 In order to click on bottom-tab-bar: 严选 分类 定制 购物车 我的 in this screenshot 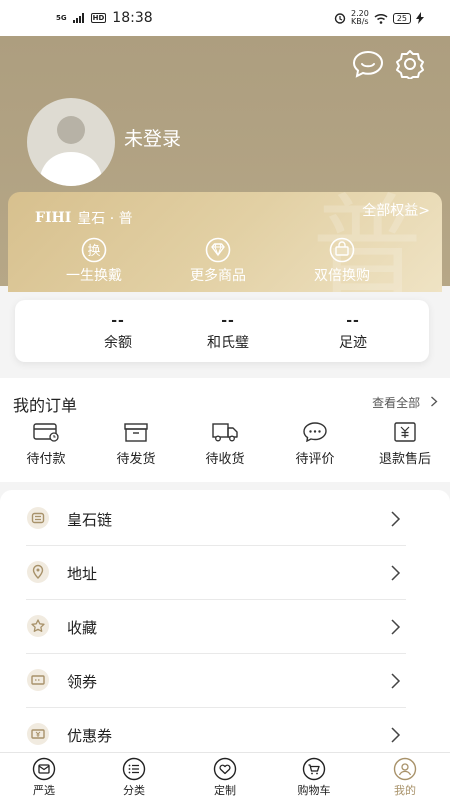, I will do `click(225, 776)`.